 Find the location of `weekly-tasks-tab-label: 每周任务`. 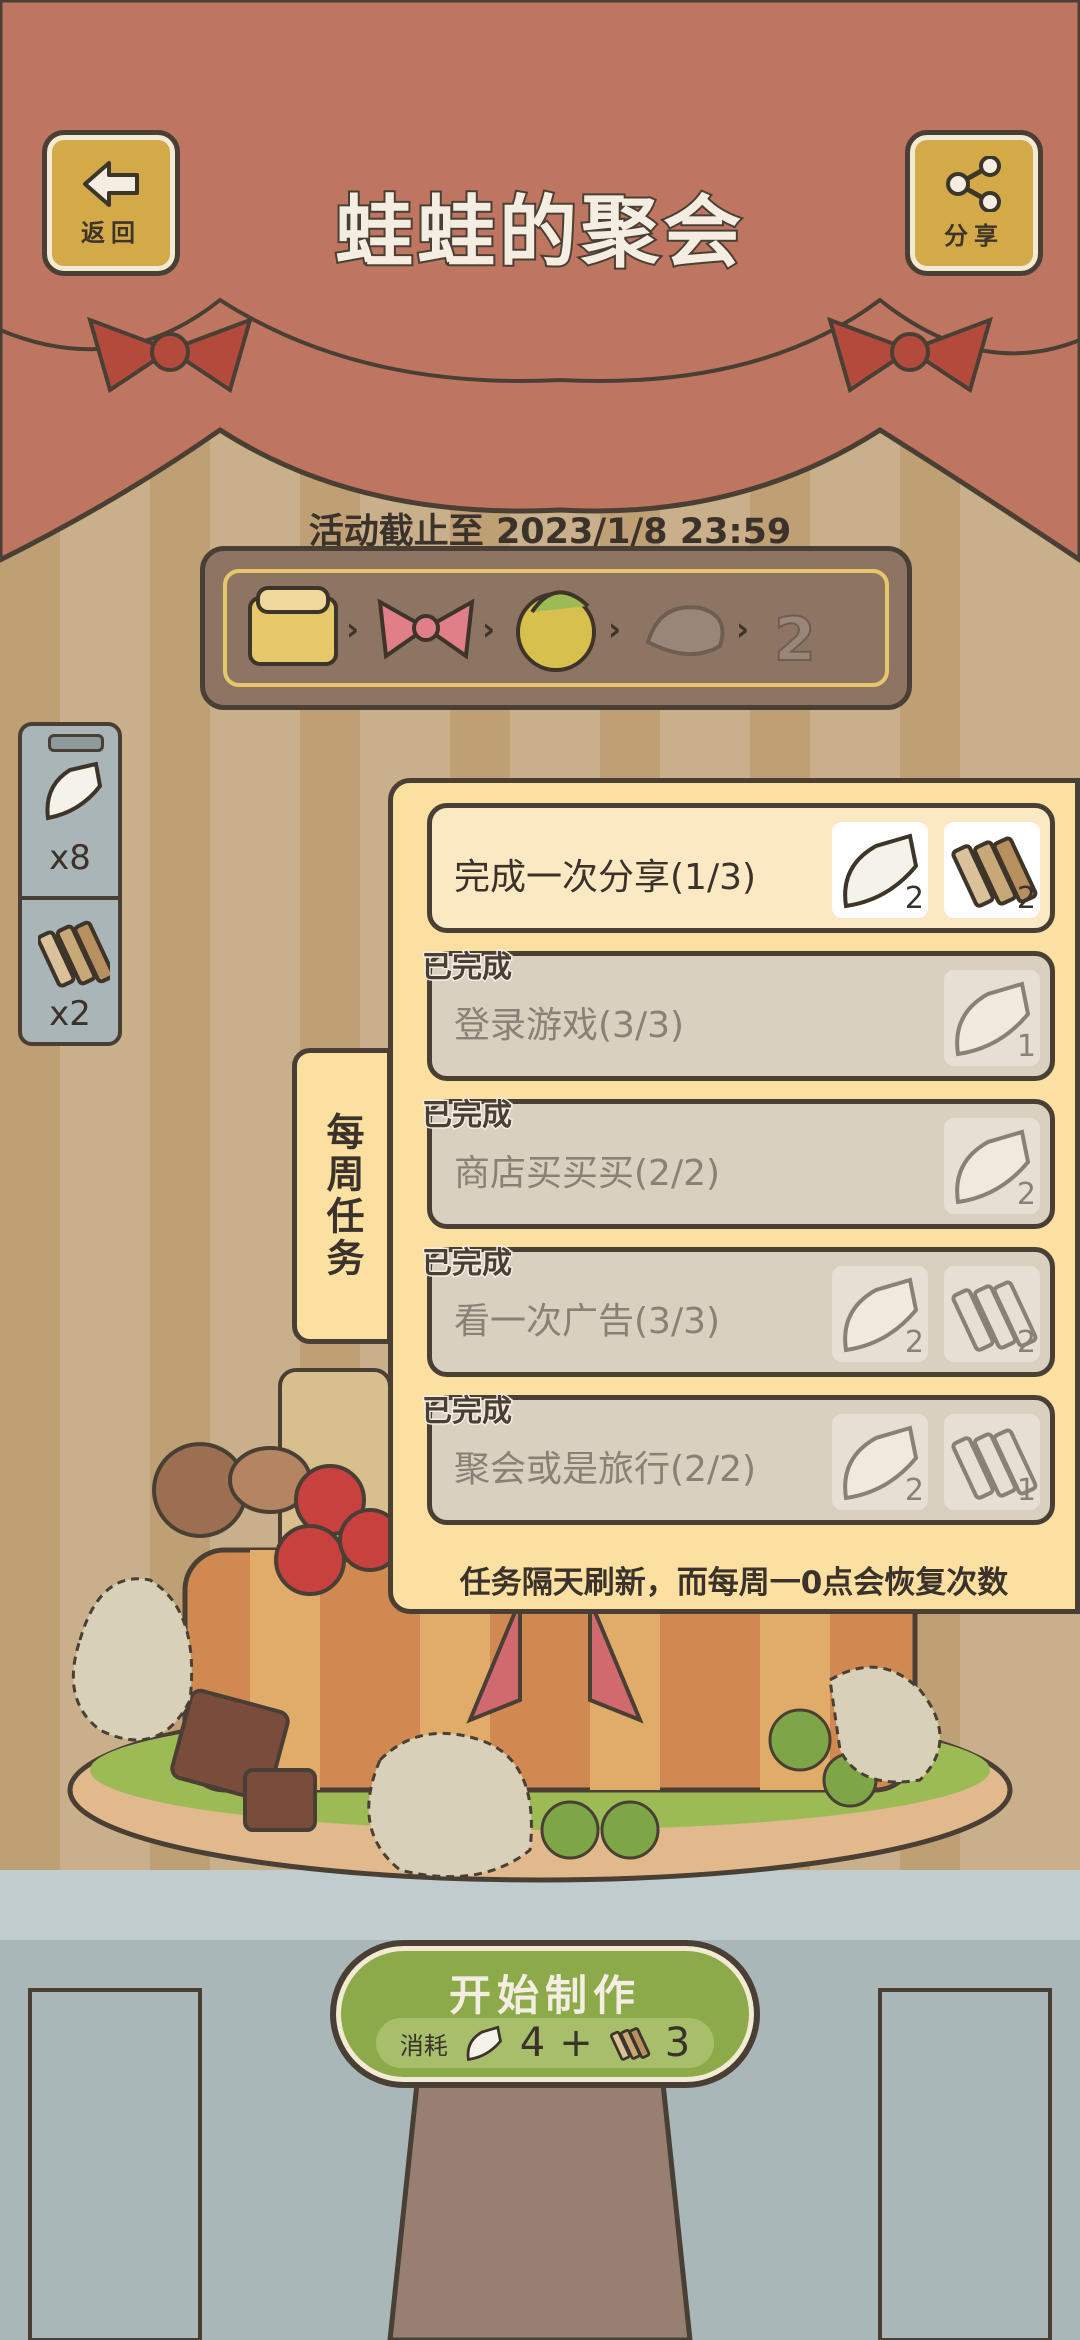

weekly-tasks-tab-label: 每周任务 is located at coordinates (342, 1196).